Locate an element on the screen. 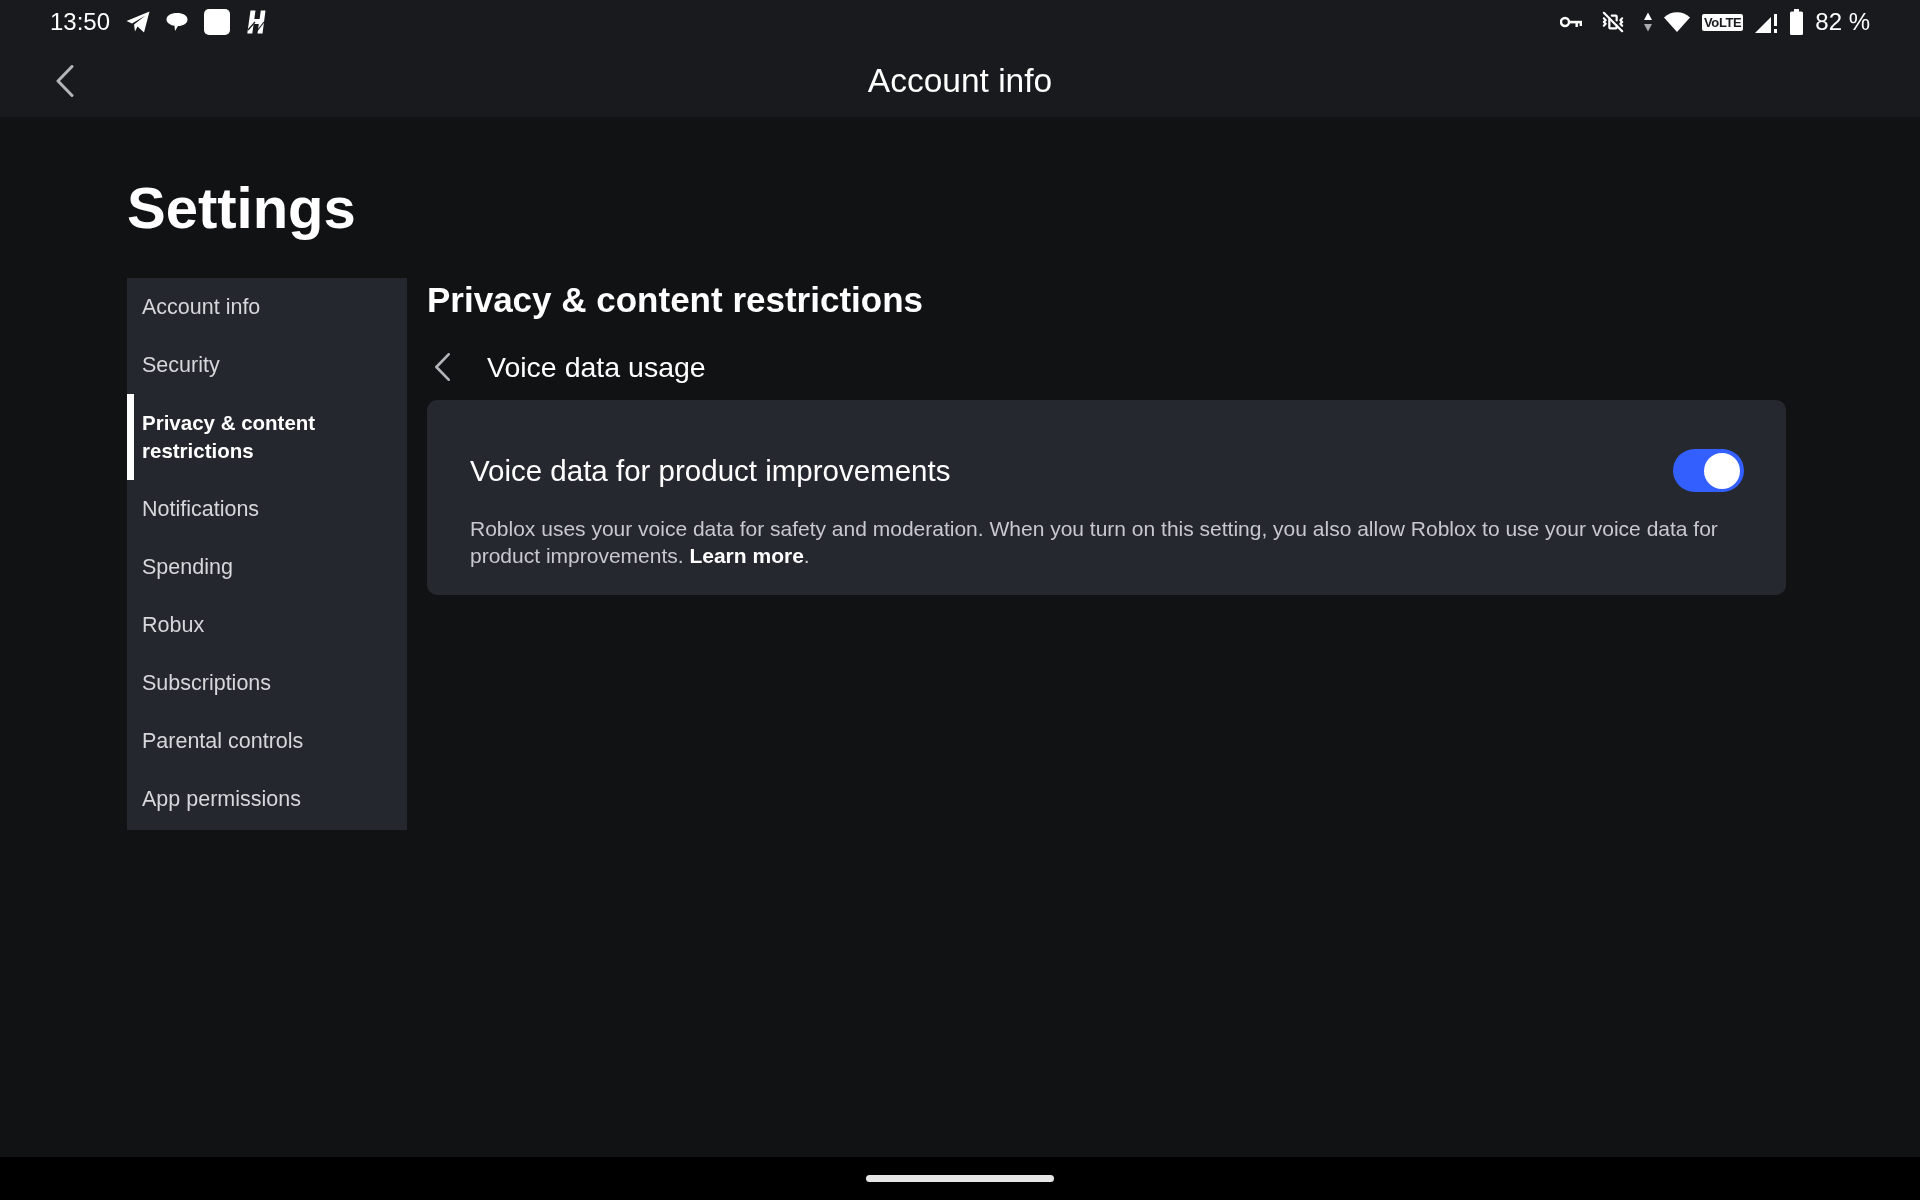 This screenshot has height=1200, width=1920. setting-description: Roblox uses your voice data for safety and moderation. When you turn on this setting, you also allow Roblox to use your voice data for product improvements. Learn more. is located at coordinates (1094, 542).